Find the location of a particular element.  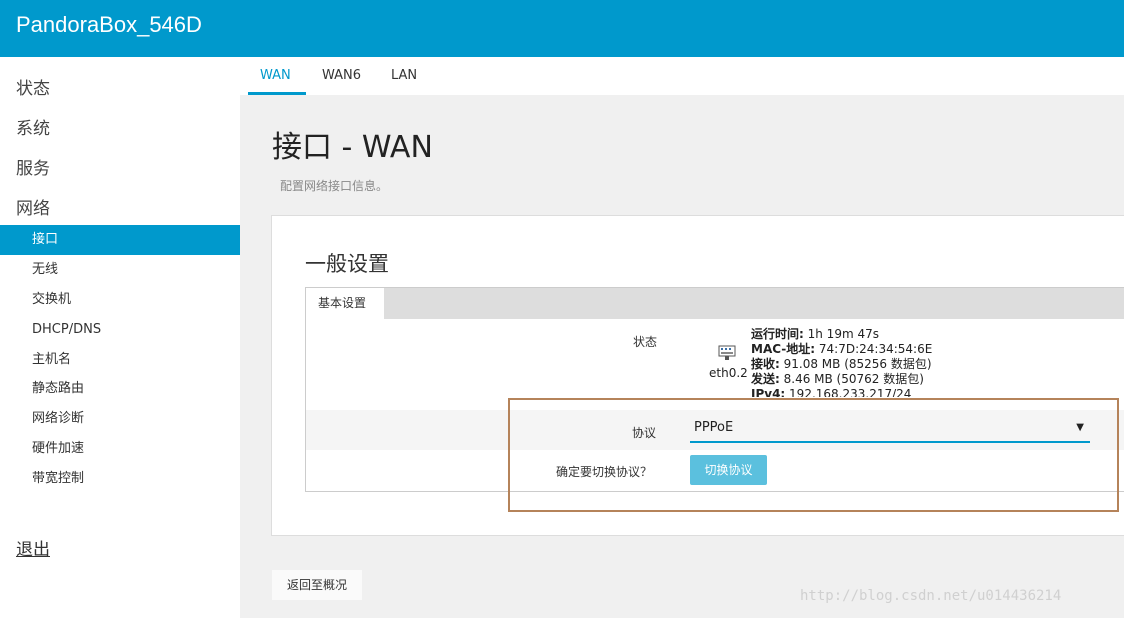

sidebar-item-switch: 交换机 is located at coordinates (120, 300).